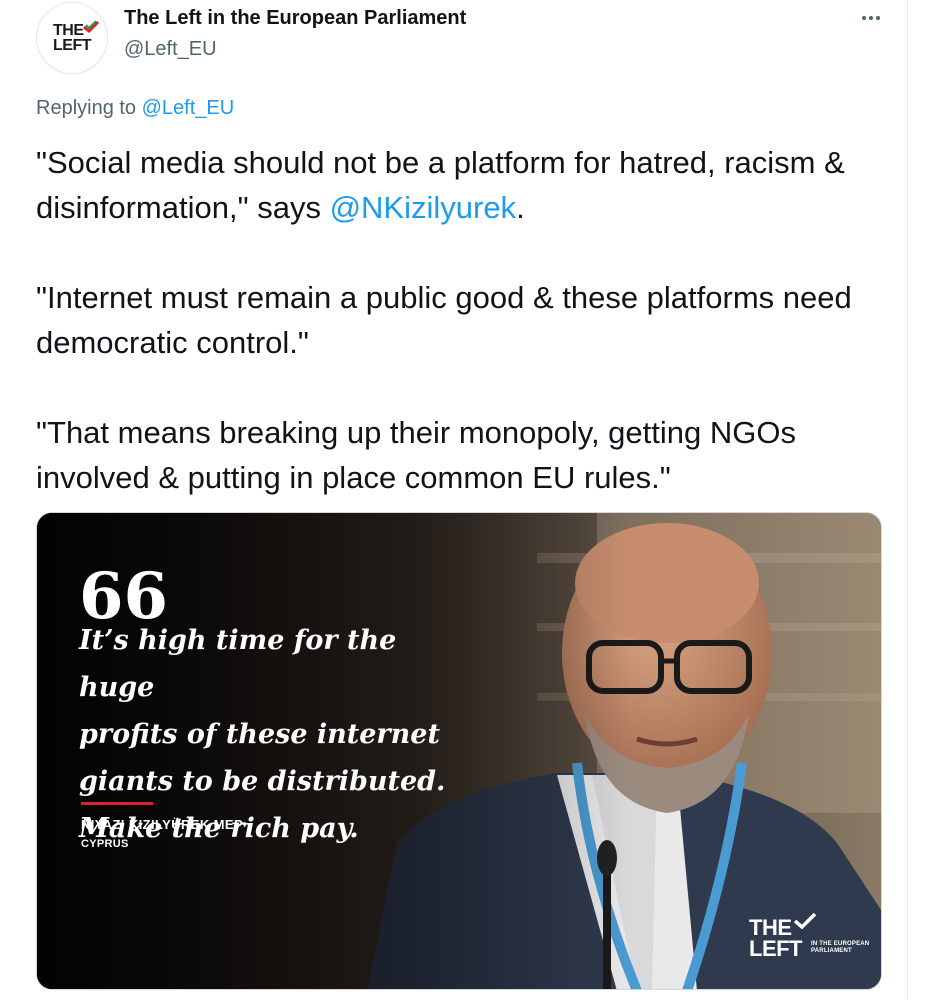 The height and width of the screenshot is (1000, 926). Describe the element at coordinates (135, 108) in the screenshot. I see `replying-to: Replying to @Left_EU` at that location.